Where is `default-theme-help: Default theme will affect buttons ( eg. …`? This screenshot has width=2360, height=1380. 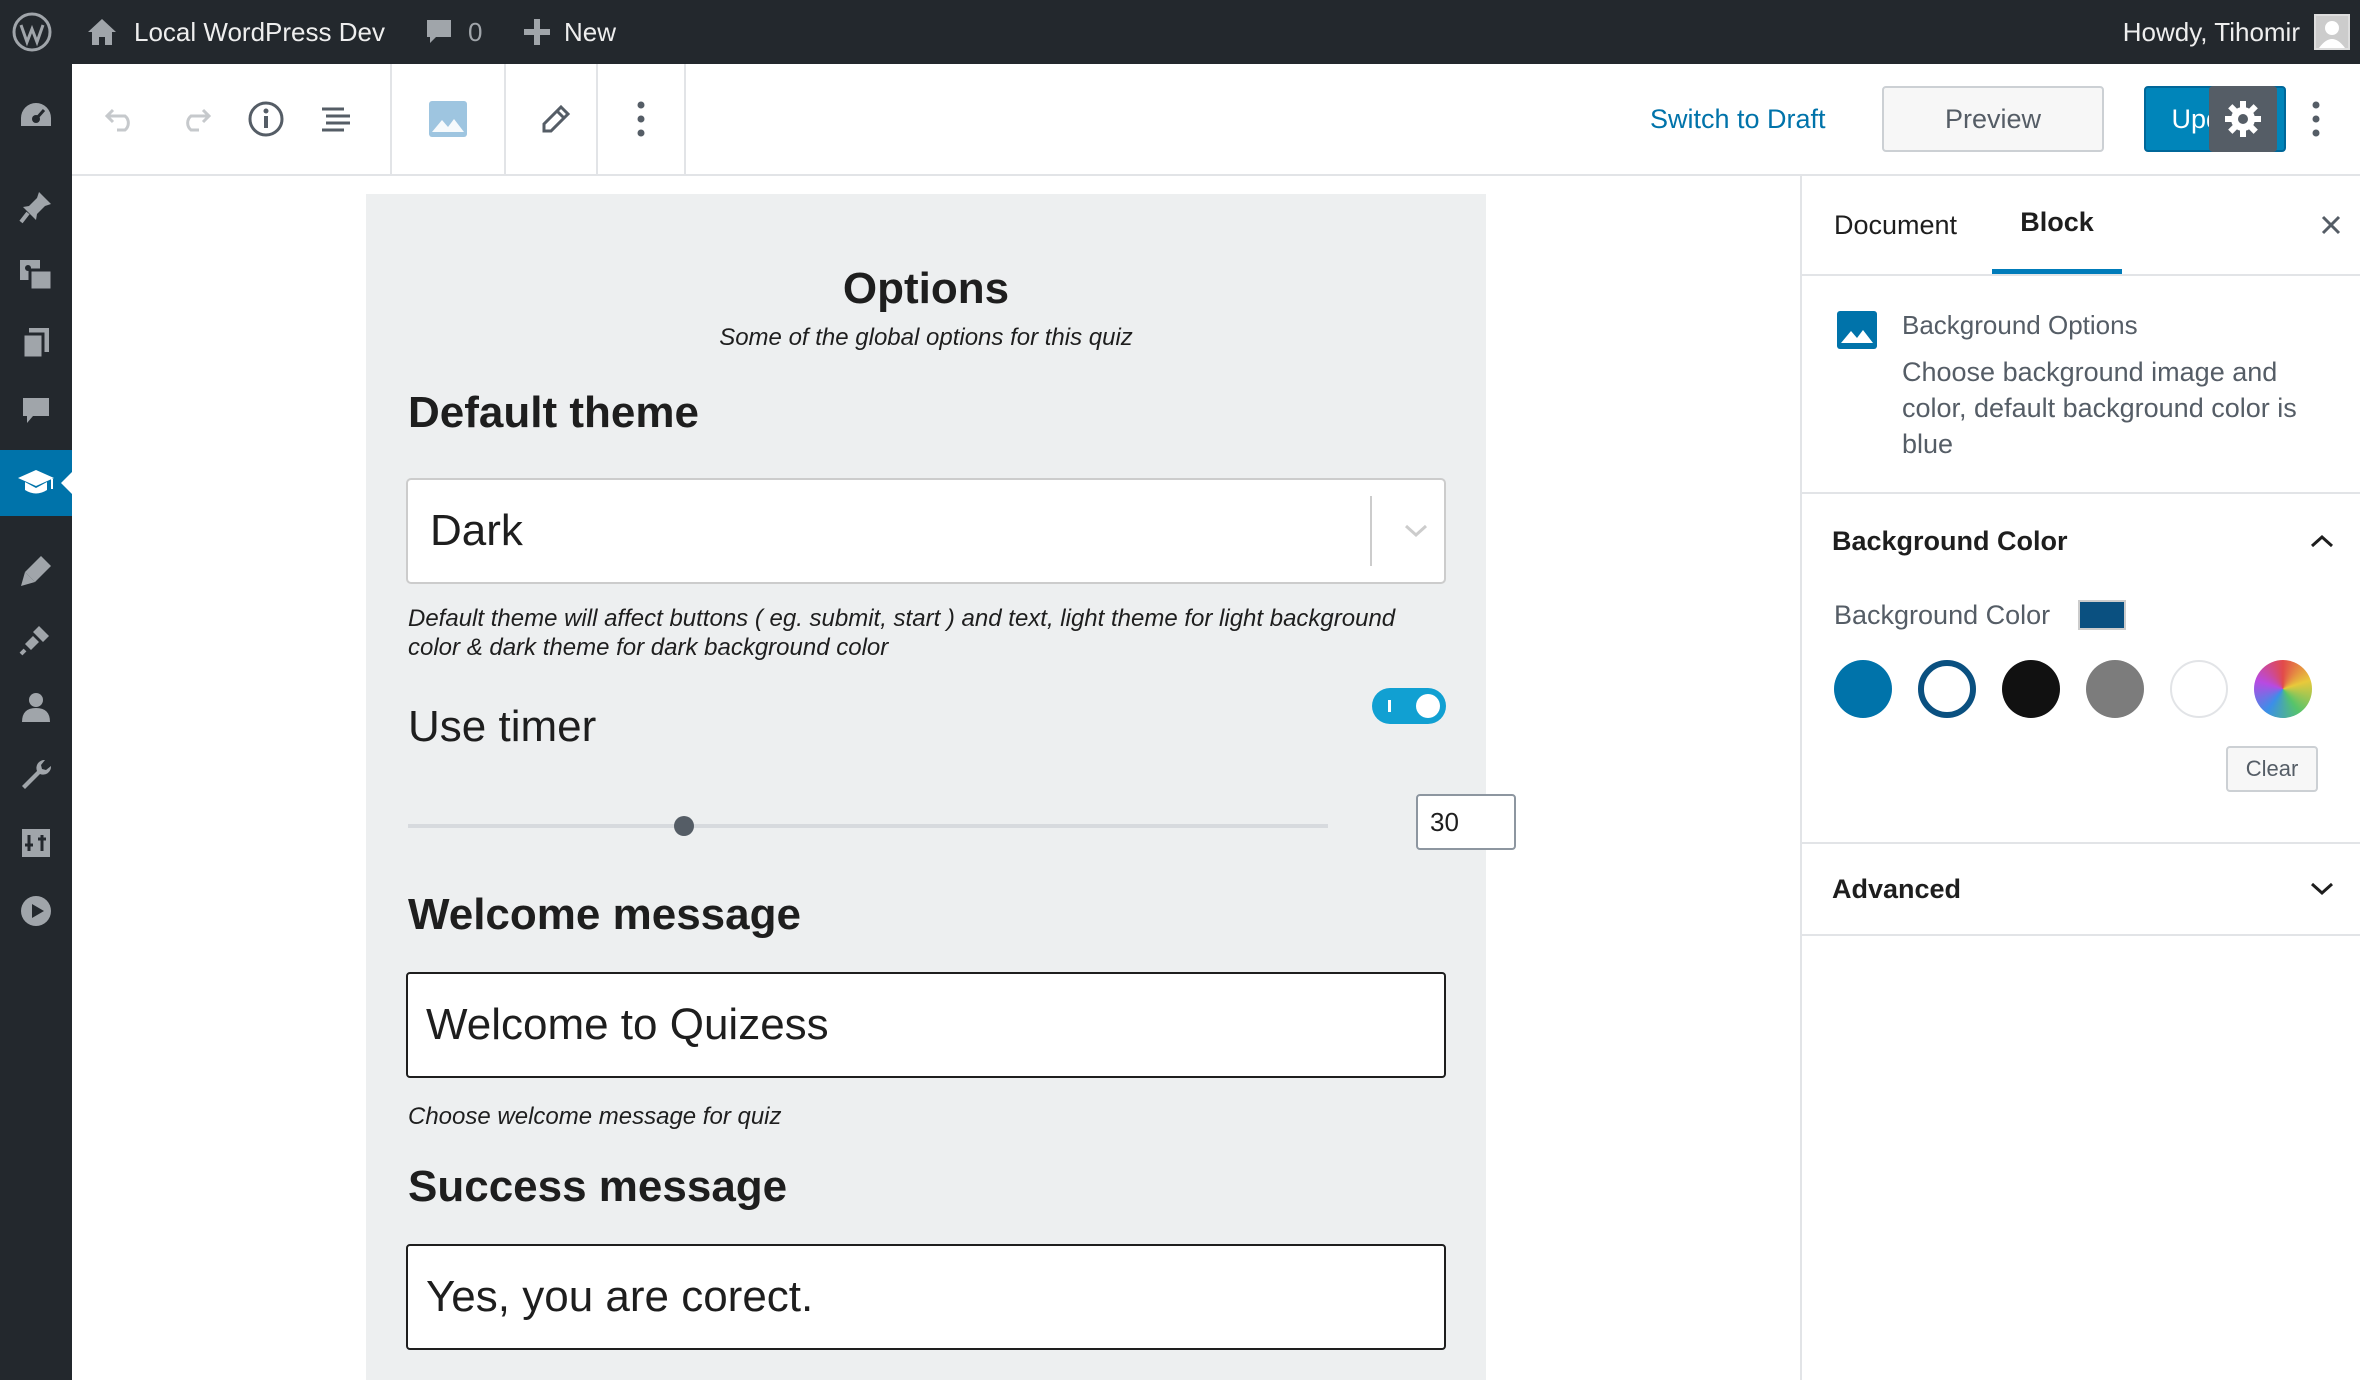
default-theme-help: Default theme will affect buttons ( eg. … is located at coordinates (902, 633).